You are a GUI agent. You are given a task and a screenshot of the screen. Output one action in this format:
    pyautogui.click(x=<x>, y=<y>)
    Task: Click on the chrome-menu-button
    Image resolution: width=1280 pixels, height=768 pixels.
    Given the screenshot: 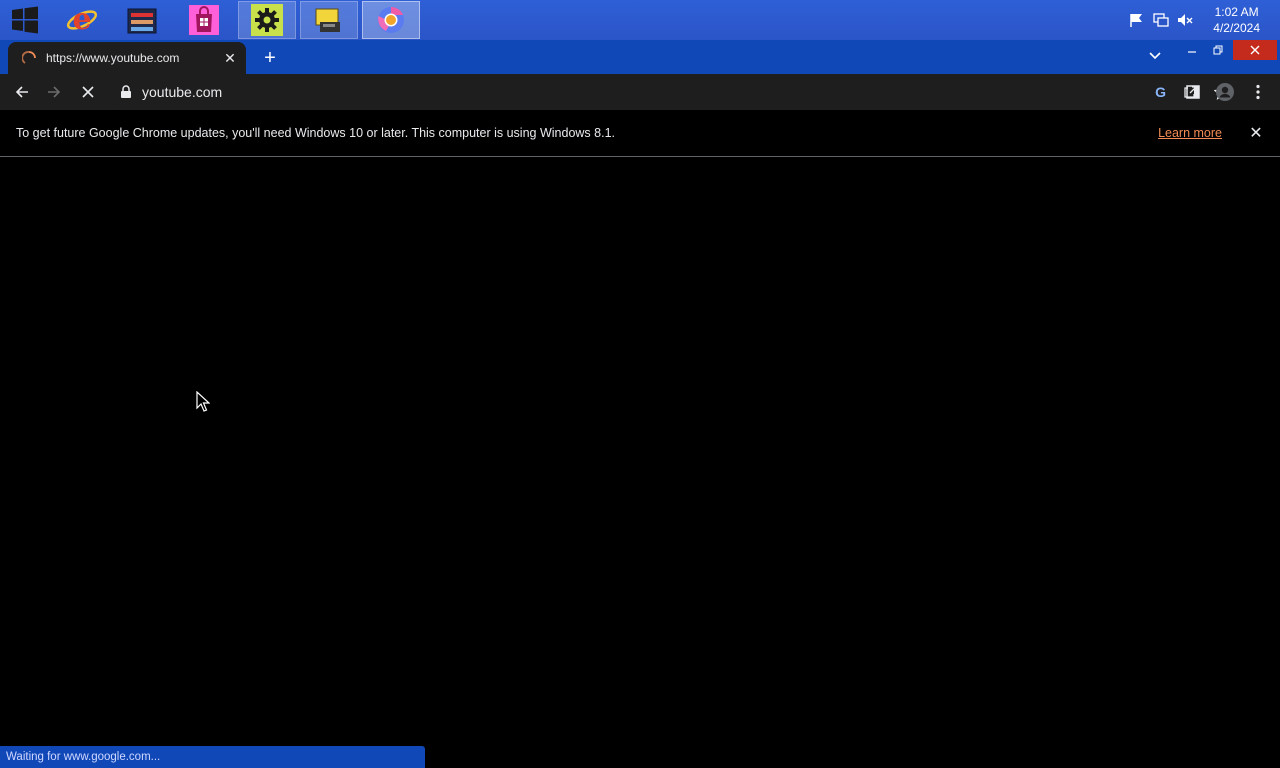 What is the action you would take?
    pyautogui.click(x=1258, y=92)
    